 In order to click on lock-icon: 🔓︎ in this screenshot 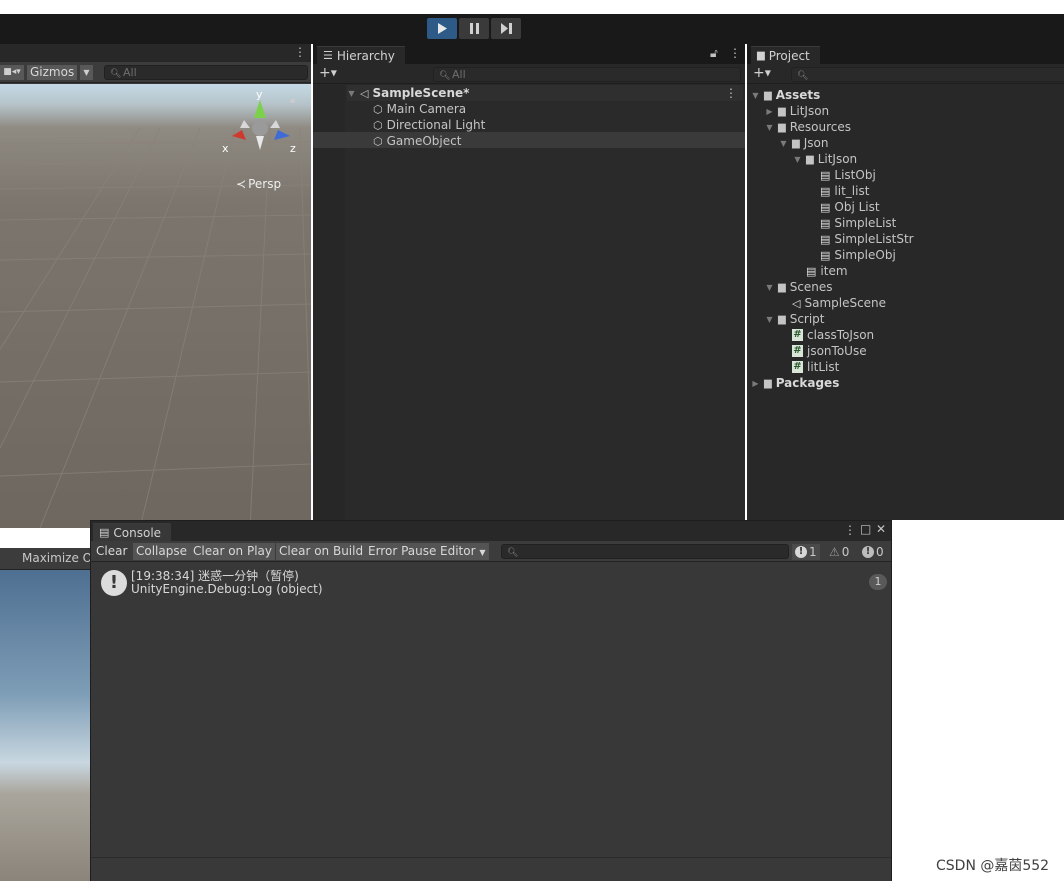, I will do `click(714, 53)`.